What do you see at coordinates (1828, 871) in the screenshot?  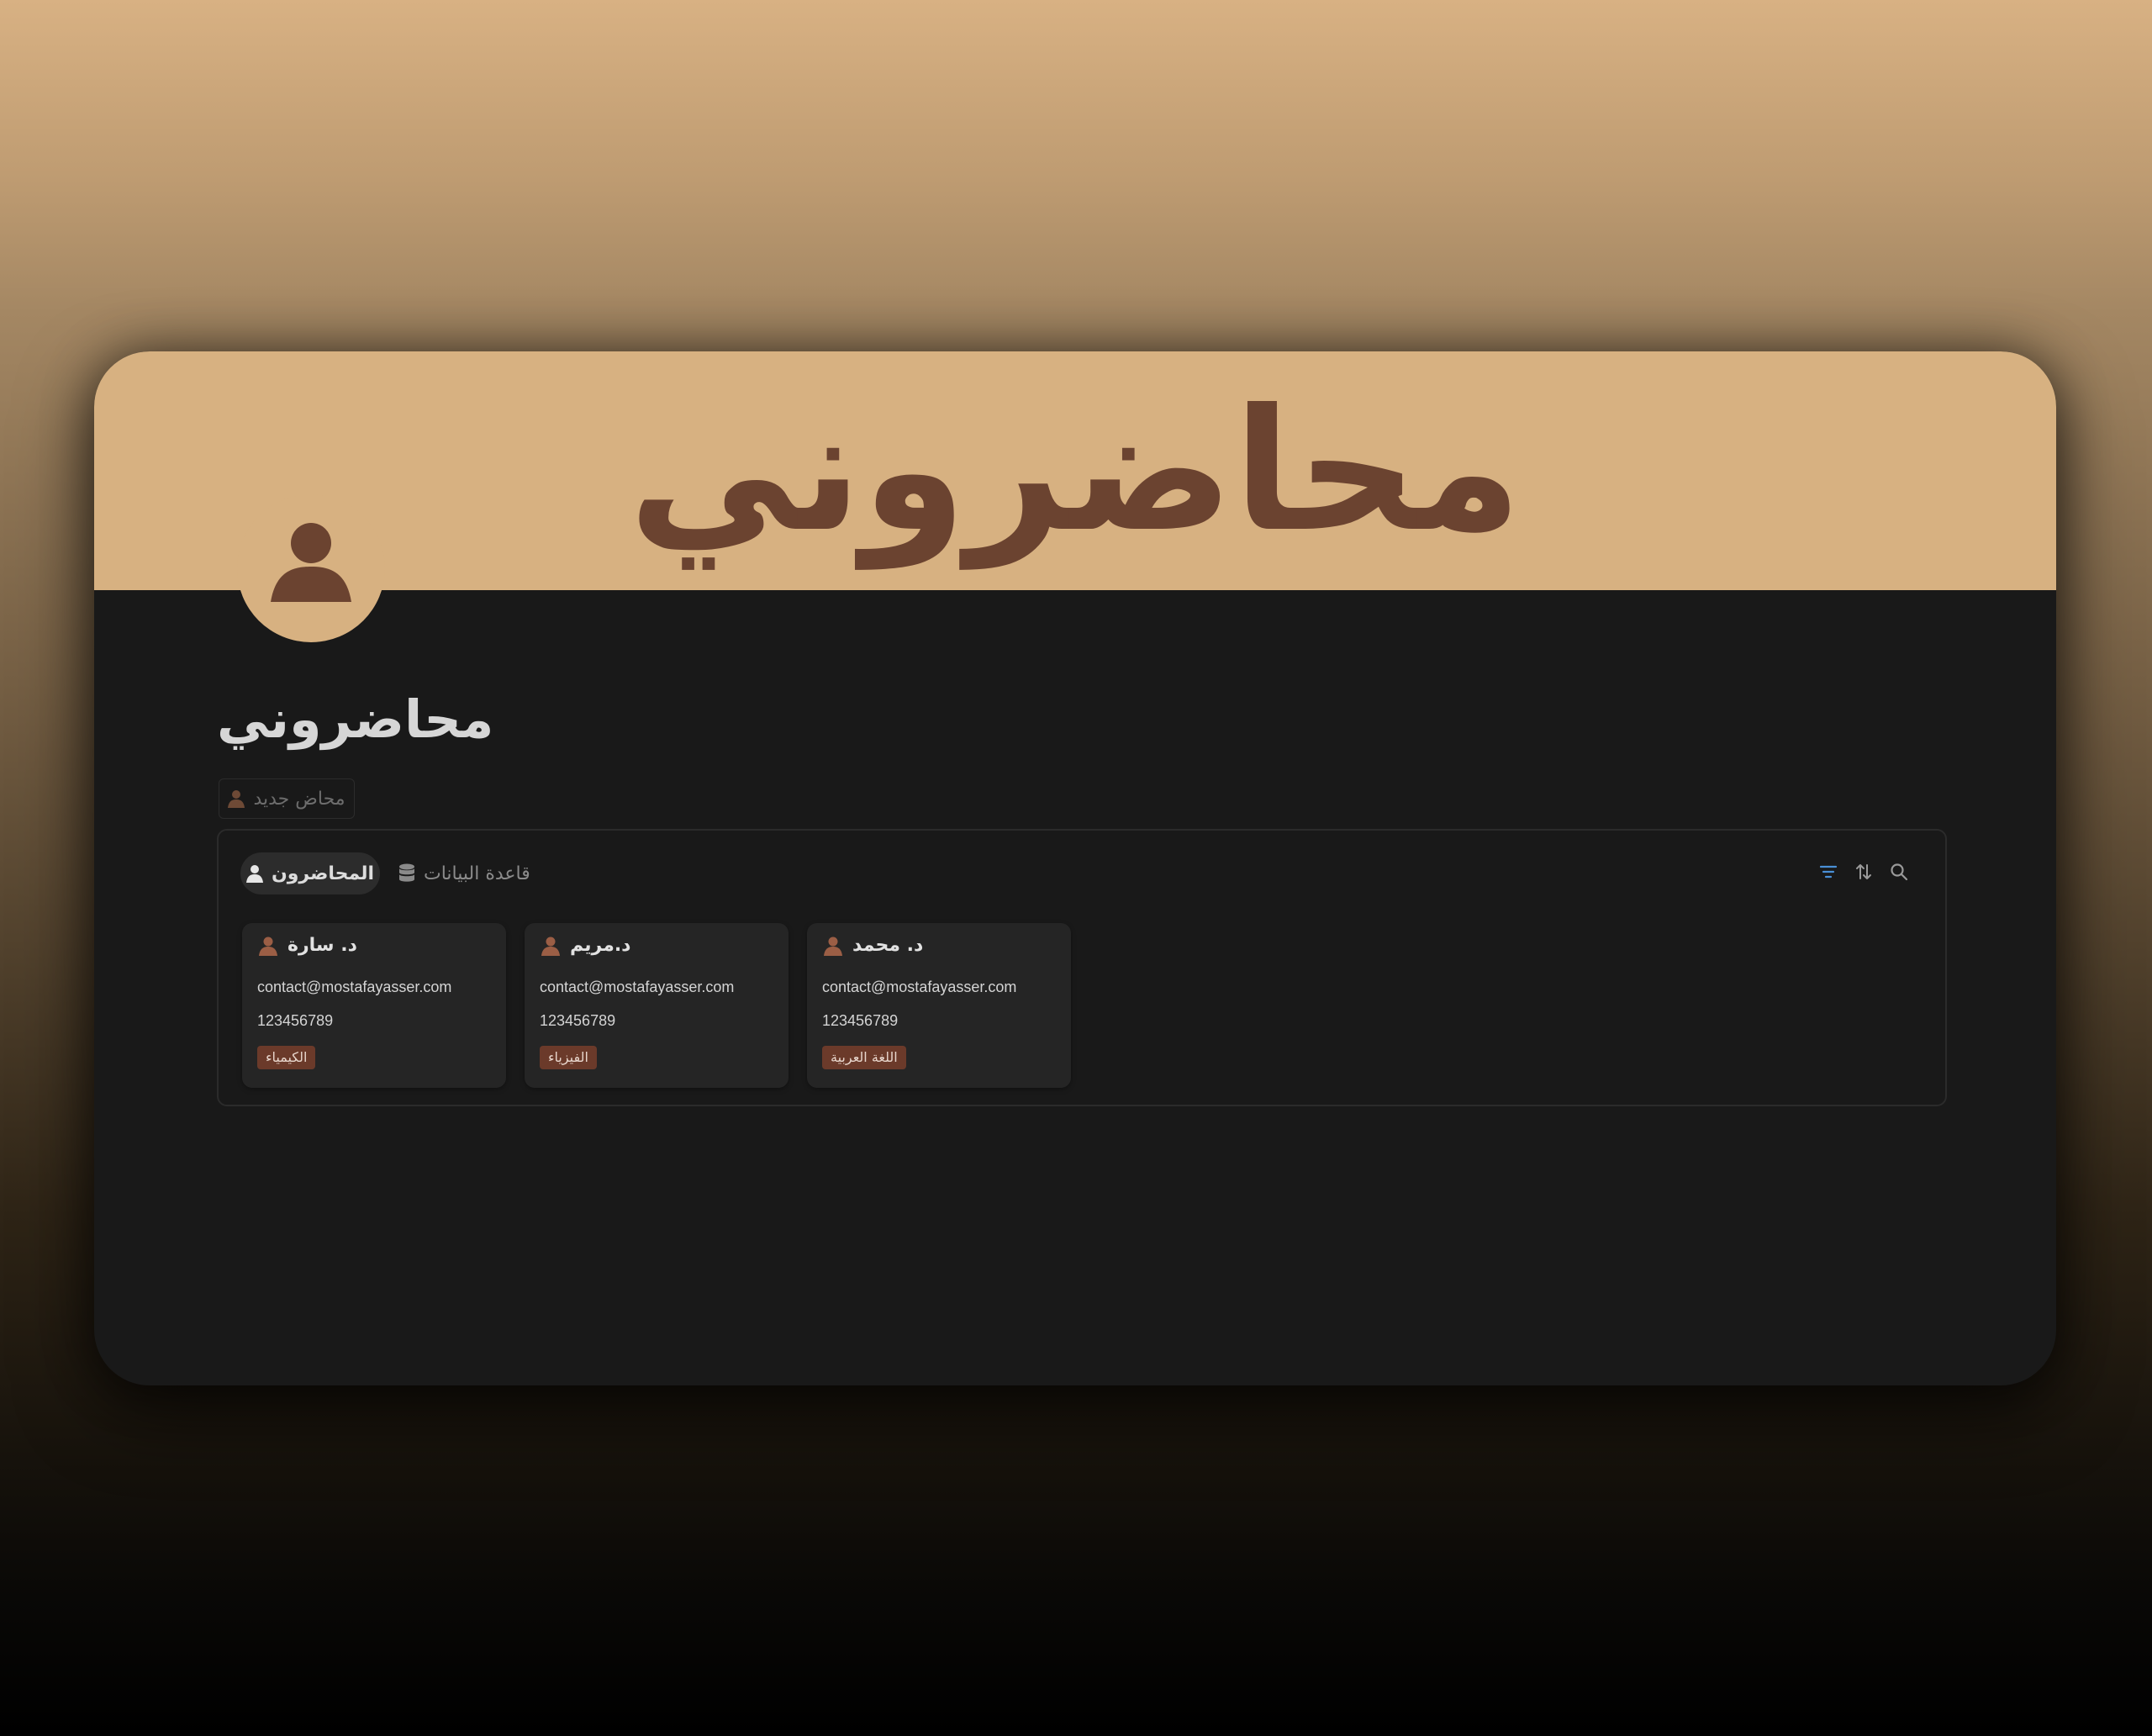 I see `filter-icon` at bounding box center [1828, 871].